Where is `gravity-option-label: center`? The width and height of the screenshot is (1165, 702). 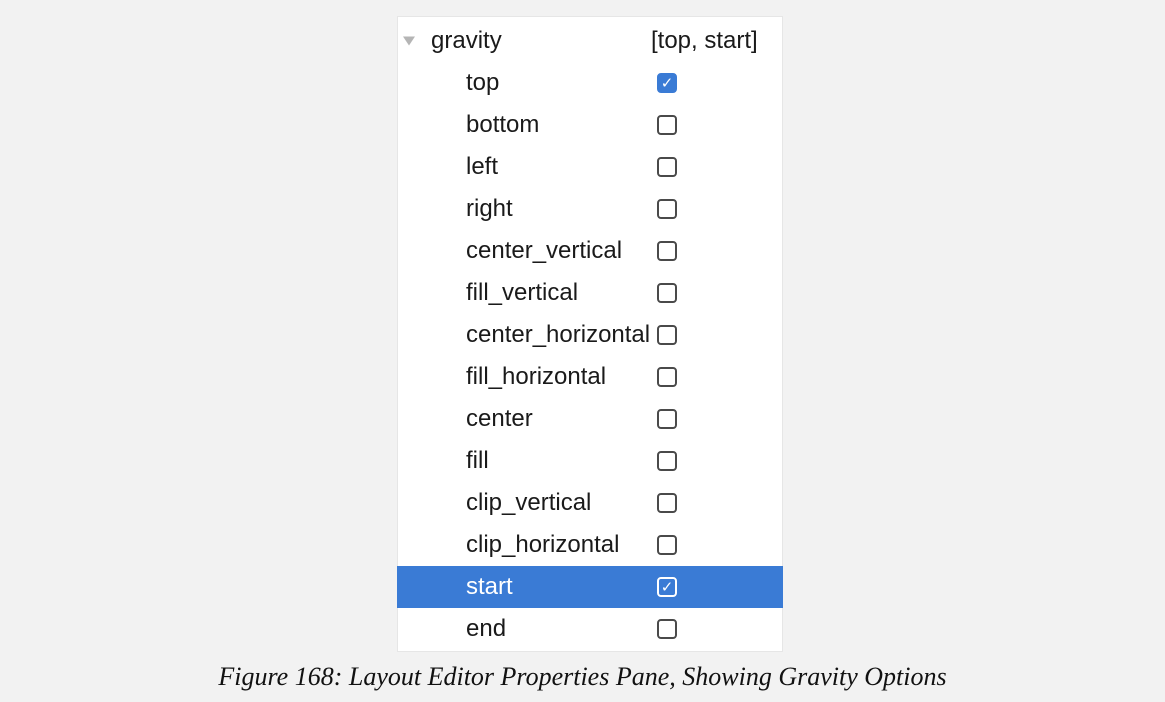 gravity-option-label: center is located at coordinates (499, 418).